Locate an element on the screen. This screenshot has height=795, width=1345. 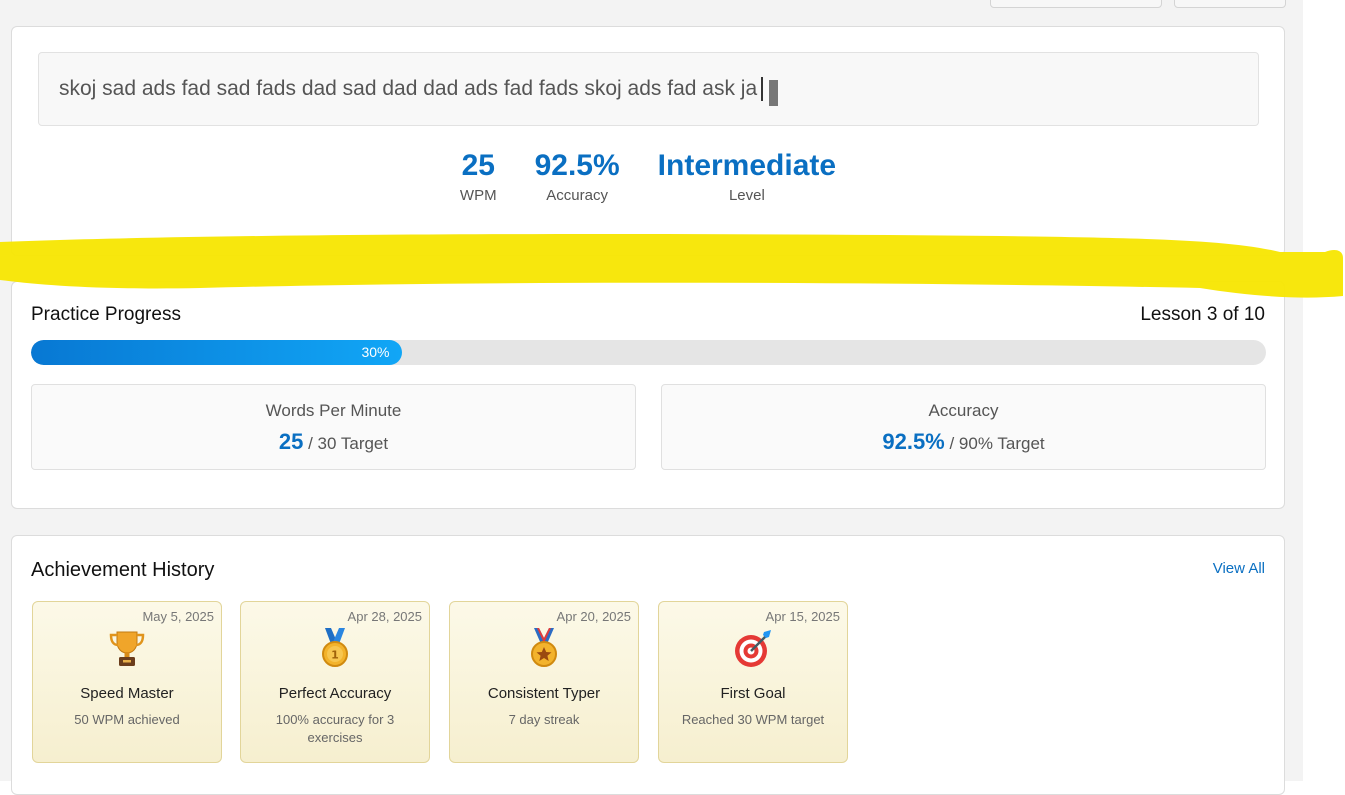
stat-value: 92.5% is located at coordinates (577, 165).